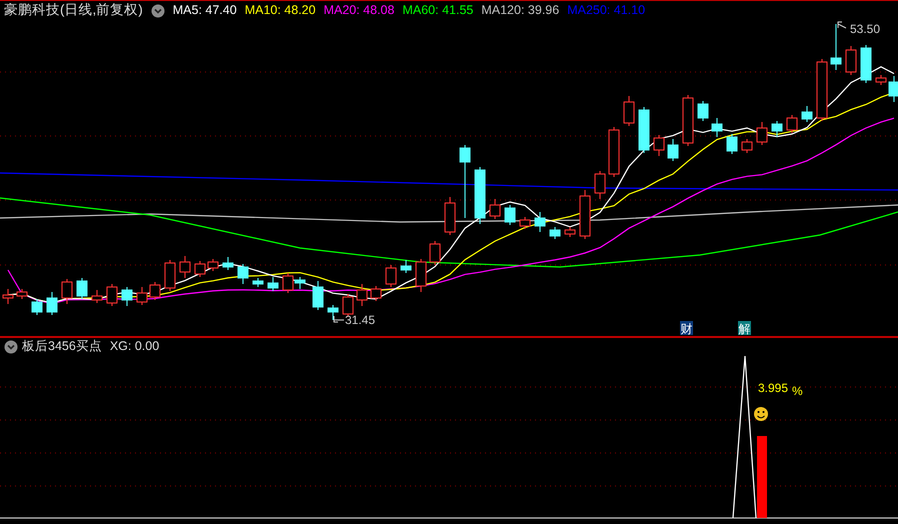  I want to click on percent-sign: %, so click(797, 391).